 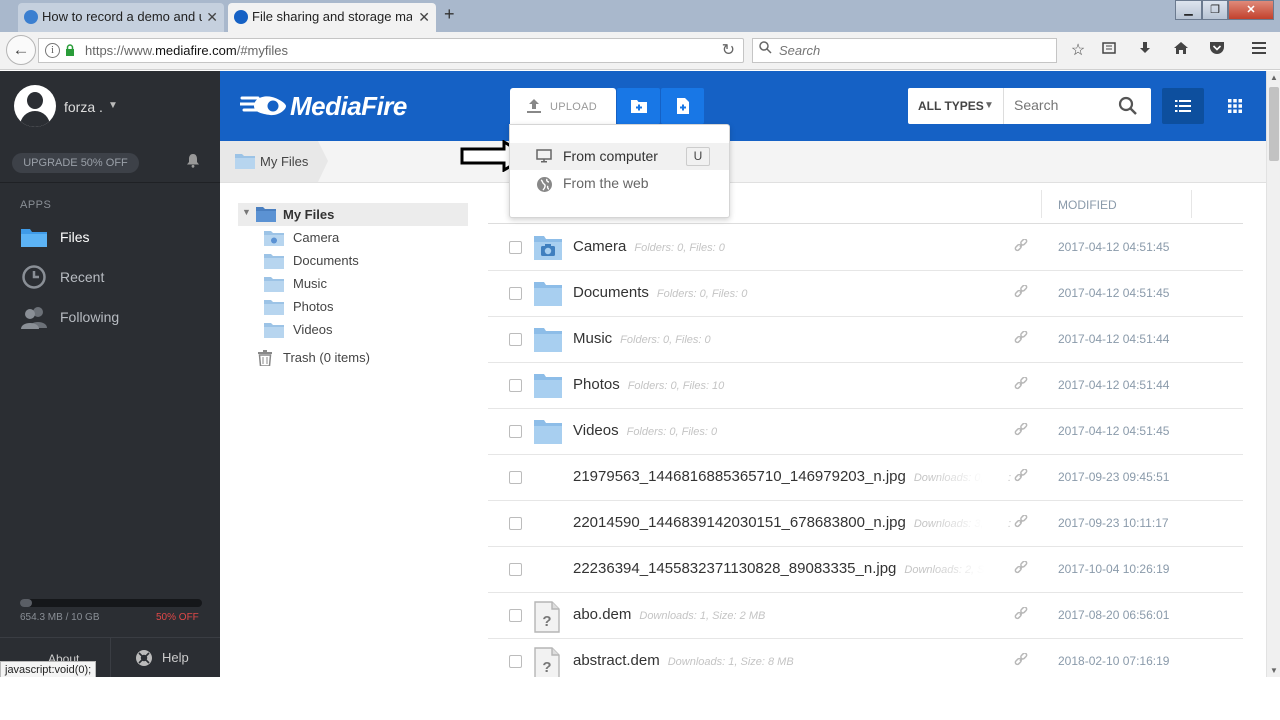 What do you see at coordinates (602, 614) in the screenshot?
I see `file-name-text: abo.dem` at bounding box center [602, 614].